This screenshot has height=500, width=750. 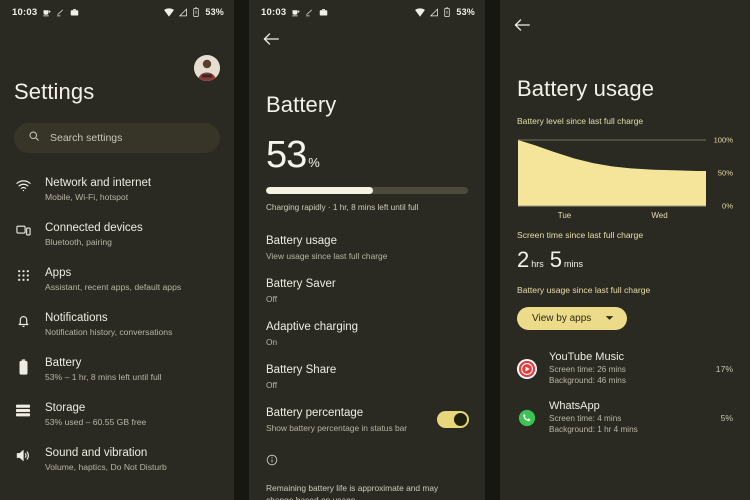 What do you see at coordinates (593, 429) in the screenshot?
I see `app-background-time: Background: 1 hr 4 mins` at bounding box center [593, 429].